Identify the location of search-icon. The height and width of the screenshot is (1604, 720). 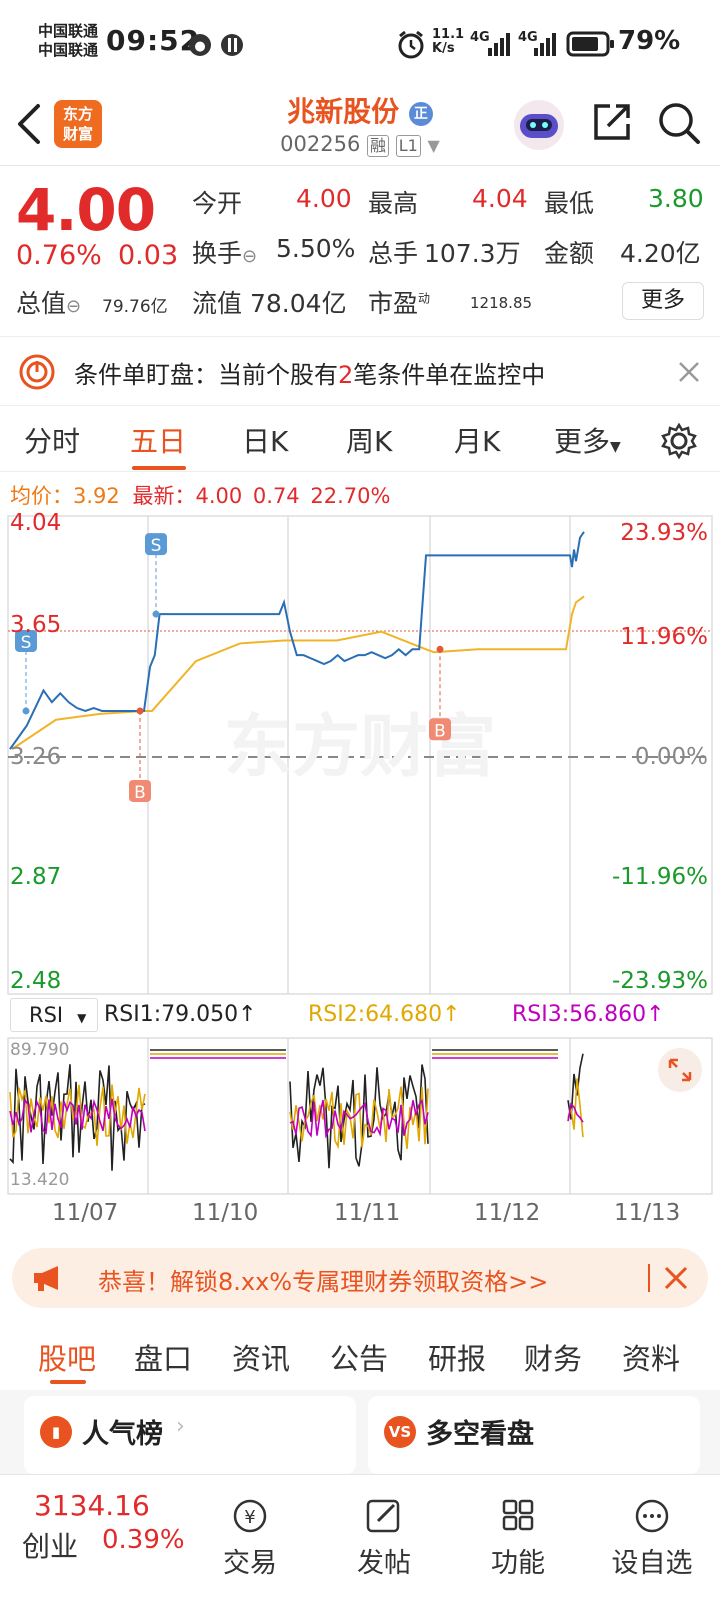
(679, 123).